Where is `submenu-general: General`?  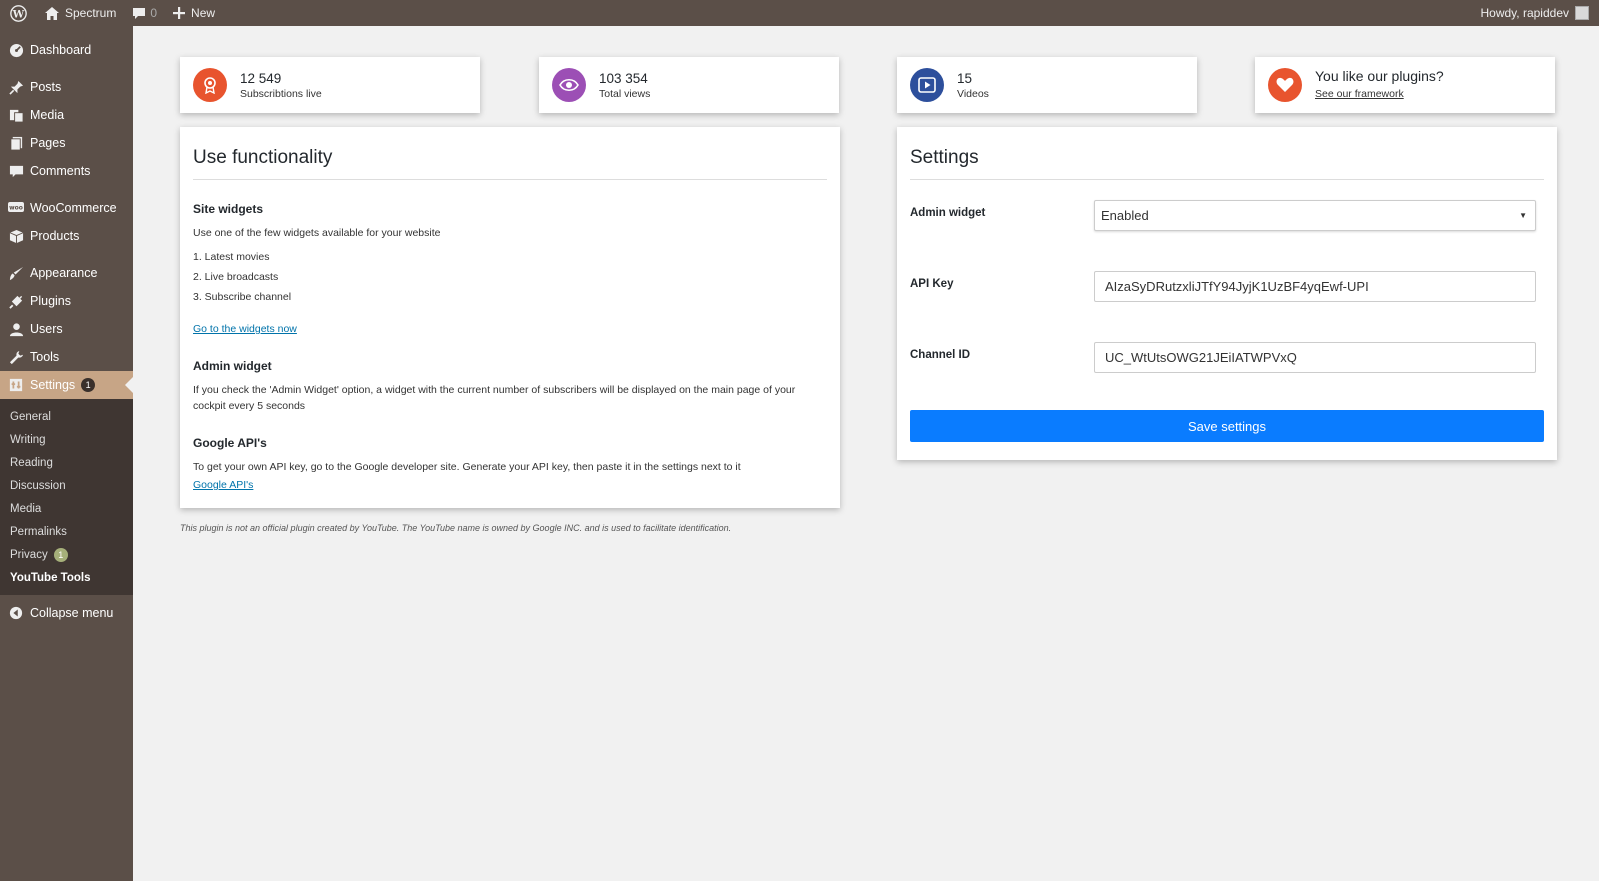
submenu-general: General is located at coordinates (66, 416).